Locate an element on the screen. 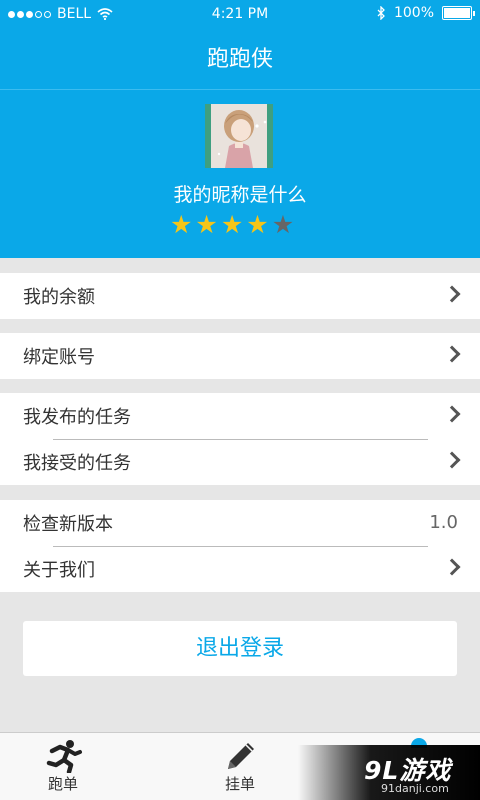 This screenshot has width=480, height=800. pencil-icon is located at coordinates (240, 753).